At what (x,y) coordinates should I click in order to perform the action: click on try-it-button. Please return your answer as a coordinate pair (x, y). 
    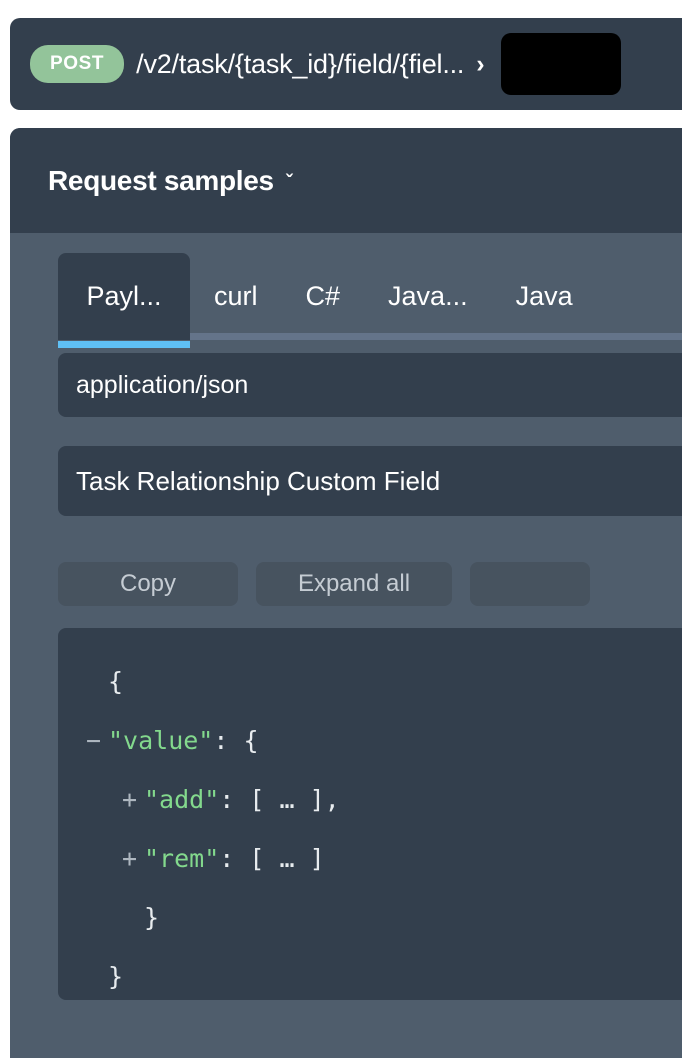
    Looking at the image, I should click on (560, 64).